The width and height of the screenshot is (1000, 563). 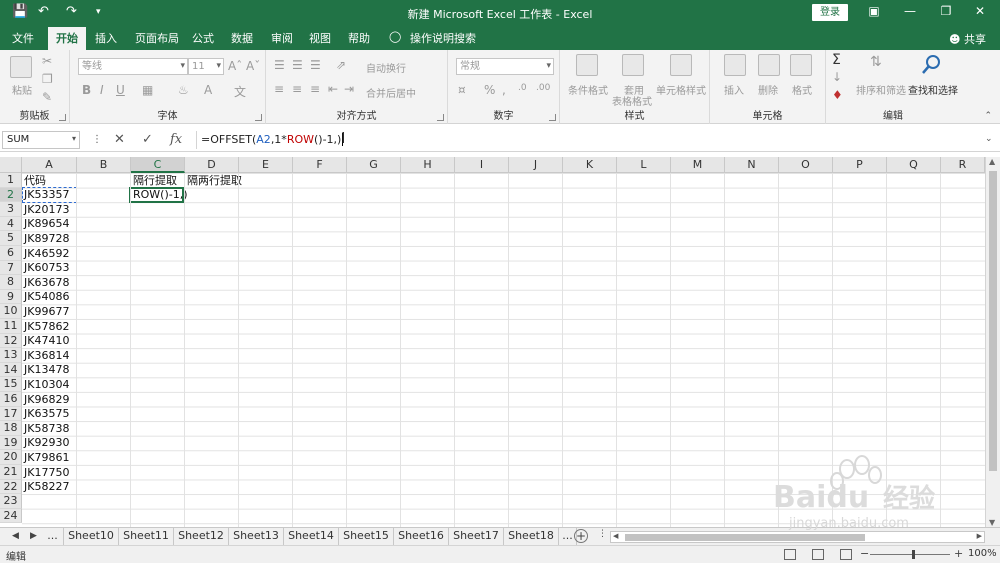 I want to click on cell-A22: JK58227, so click(x=45, y=487).